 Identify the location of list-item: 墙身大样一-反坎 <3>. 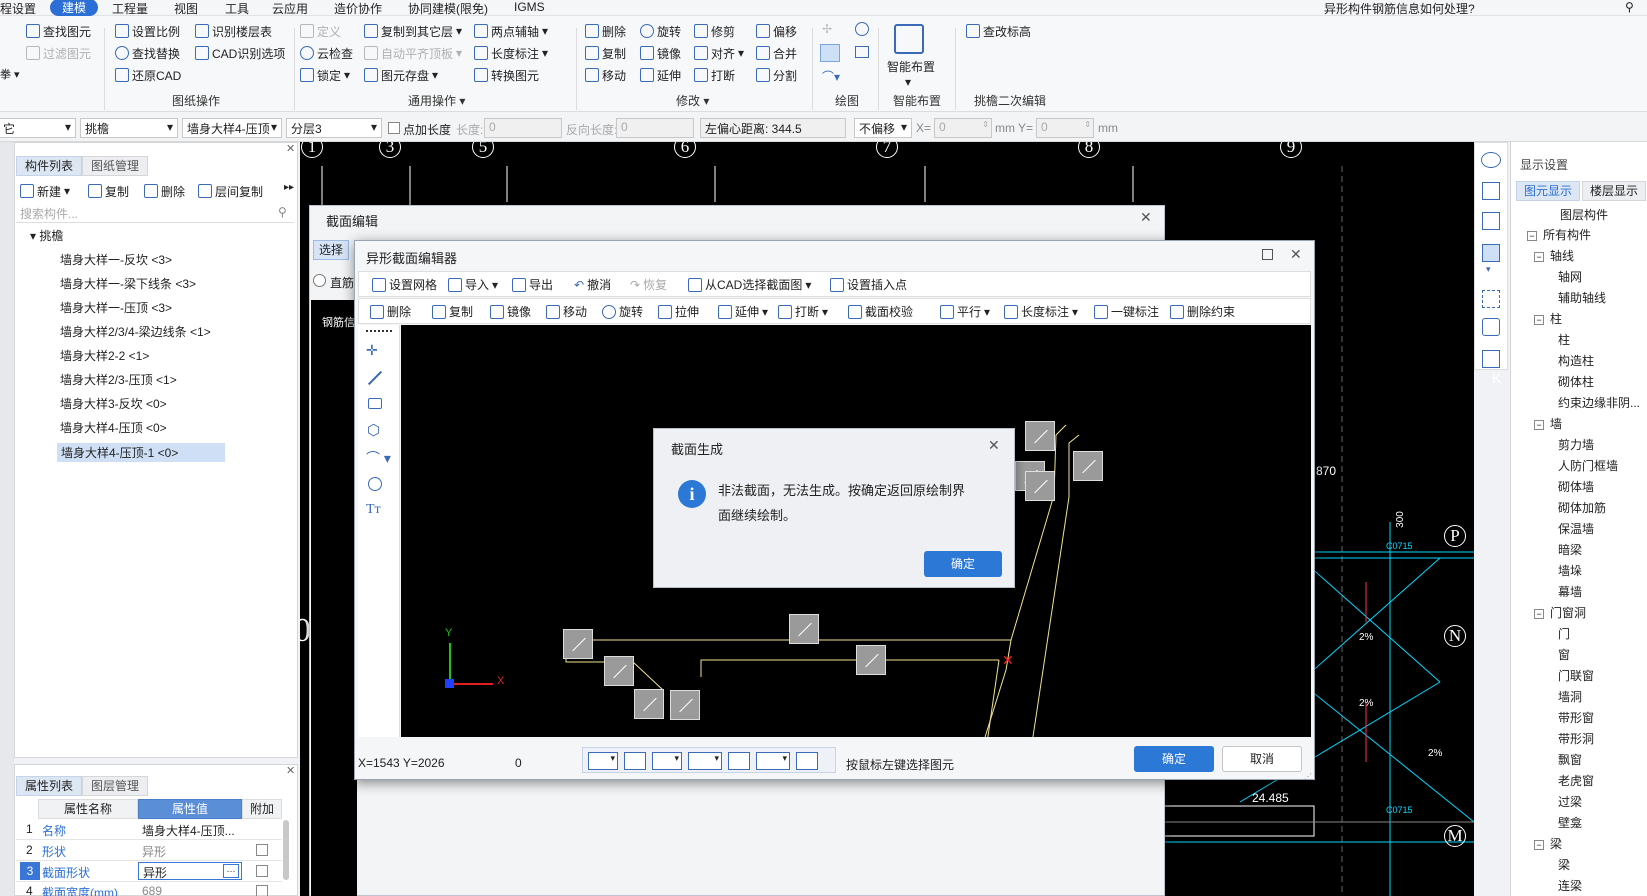
(116, 259).